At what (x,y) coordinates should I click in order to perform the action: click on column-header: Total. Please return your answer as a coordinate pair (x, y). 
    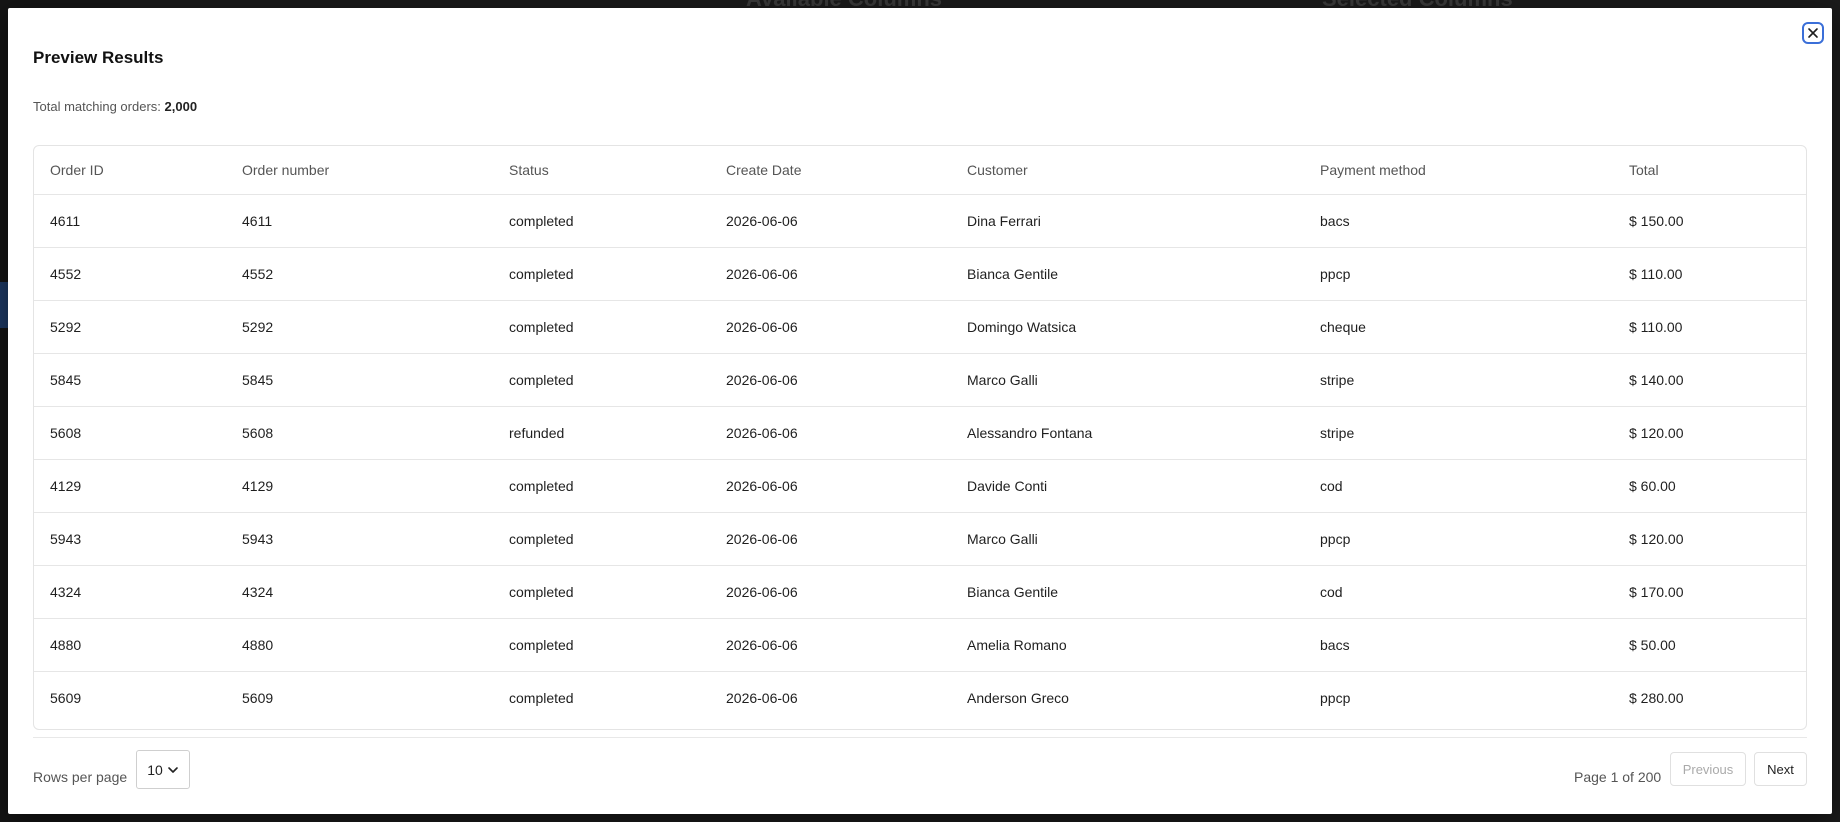
    Looking at the image, I should click on (1709, 170).